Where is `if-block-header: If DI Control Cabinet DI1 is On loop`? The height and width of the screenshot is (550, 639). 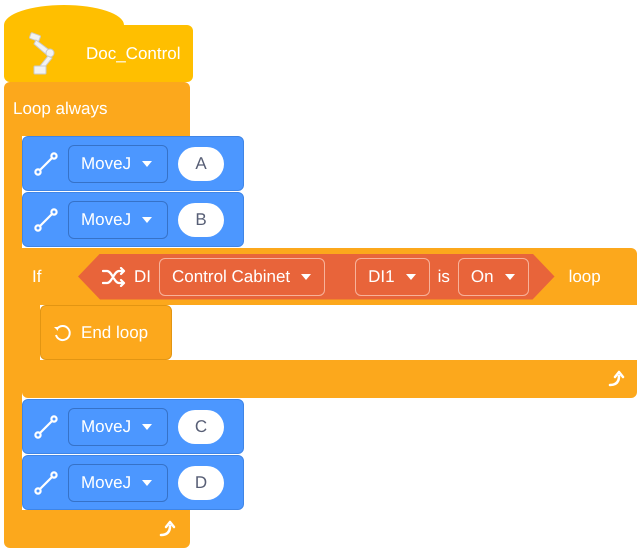
if-block-header: If DI Control Cabinet DI1 is On loop is located at coordinates (329, 276).